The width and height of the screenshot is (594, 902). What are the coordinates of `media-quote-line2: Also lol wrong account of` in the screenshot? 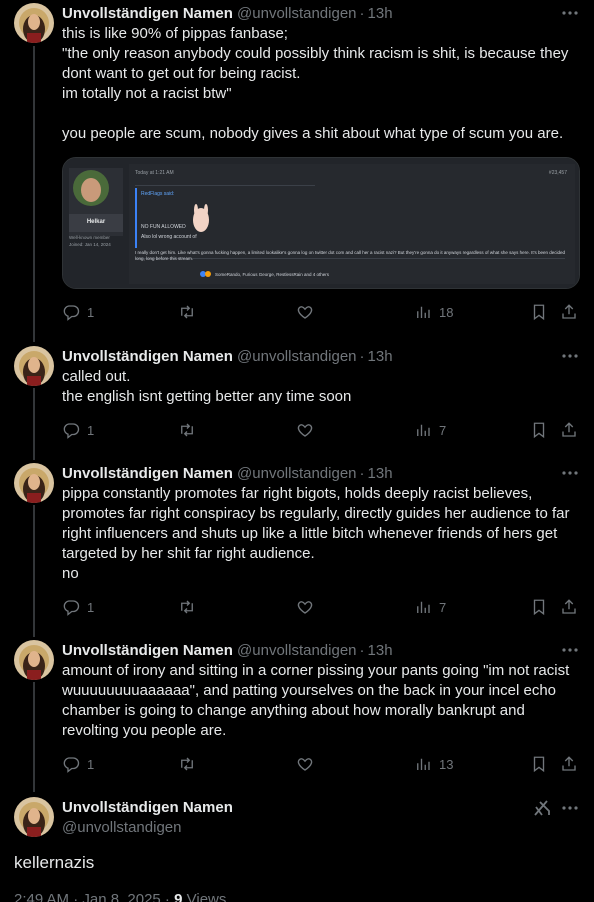 It's located at (169, 237).